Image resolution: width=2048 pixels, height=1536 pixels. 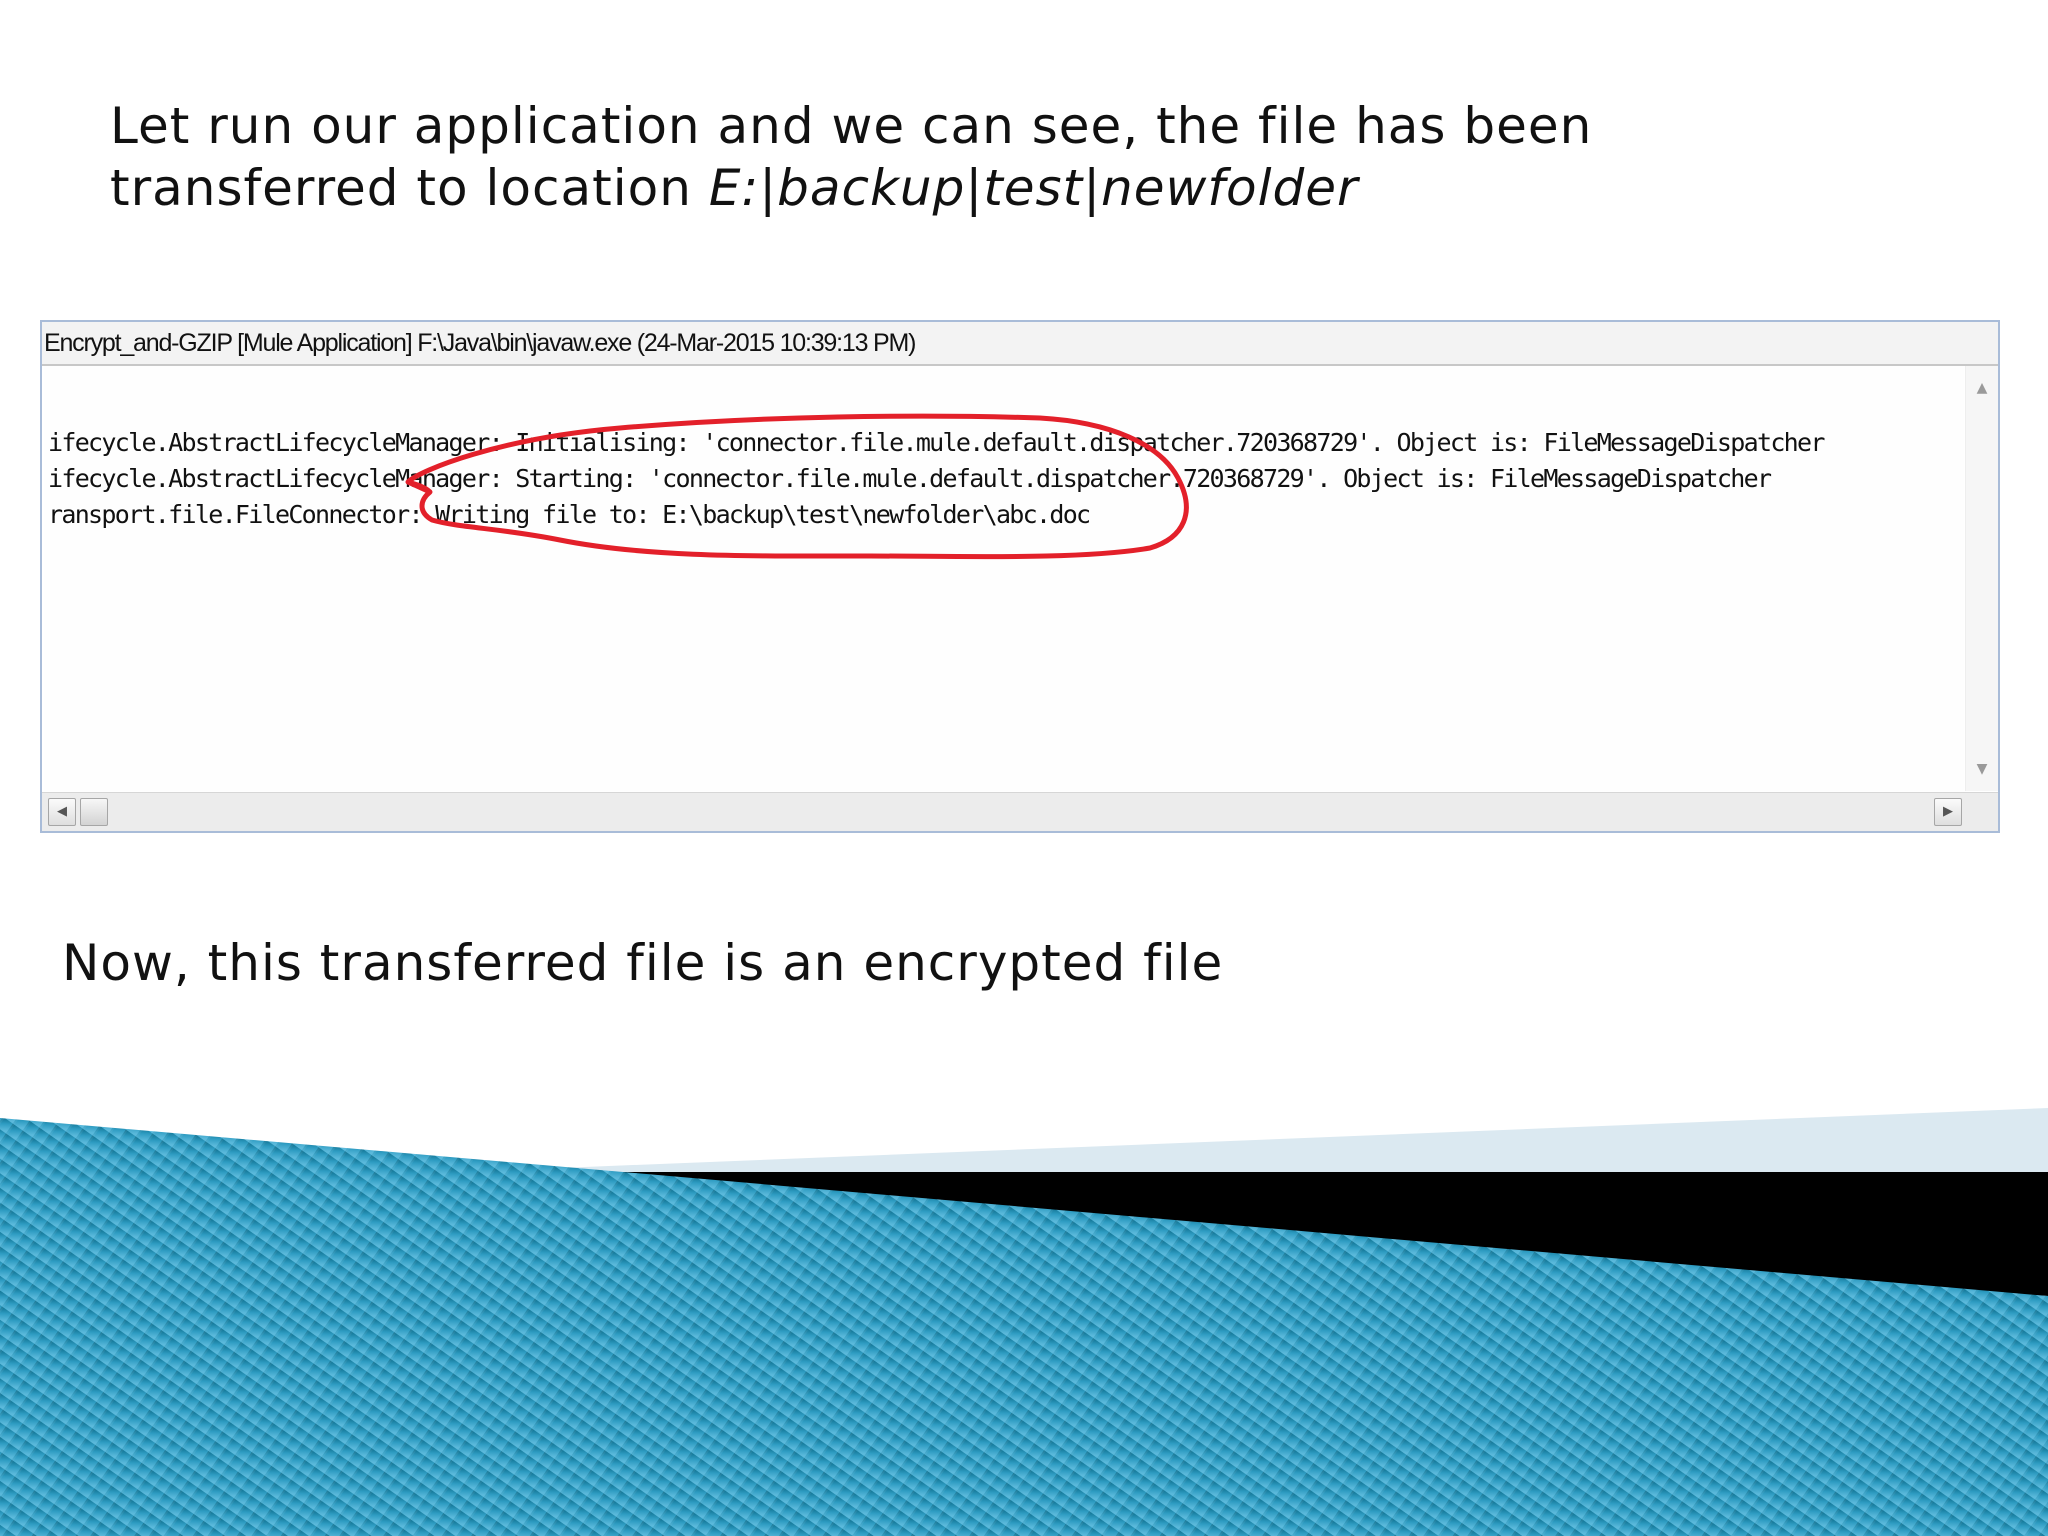 What do you see at coordinates (1982, 388) in the screenshot?
I see `scroll-up-arrow-icon: ▲` at bounding box center [1982, 388].